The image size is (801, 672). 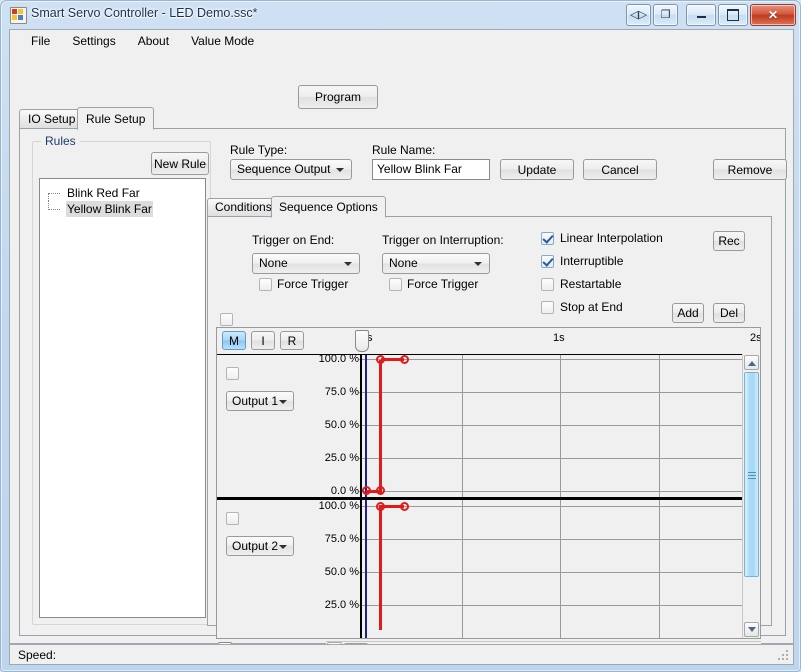 I want to click on list-item: Yellow Blink Far, so click(x=122, y=209).